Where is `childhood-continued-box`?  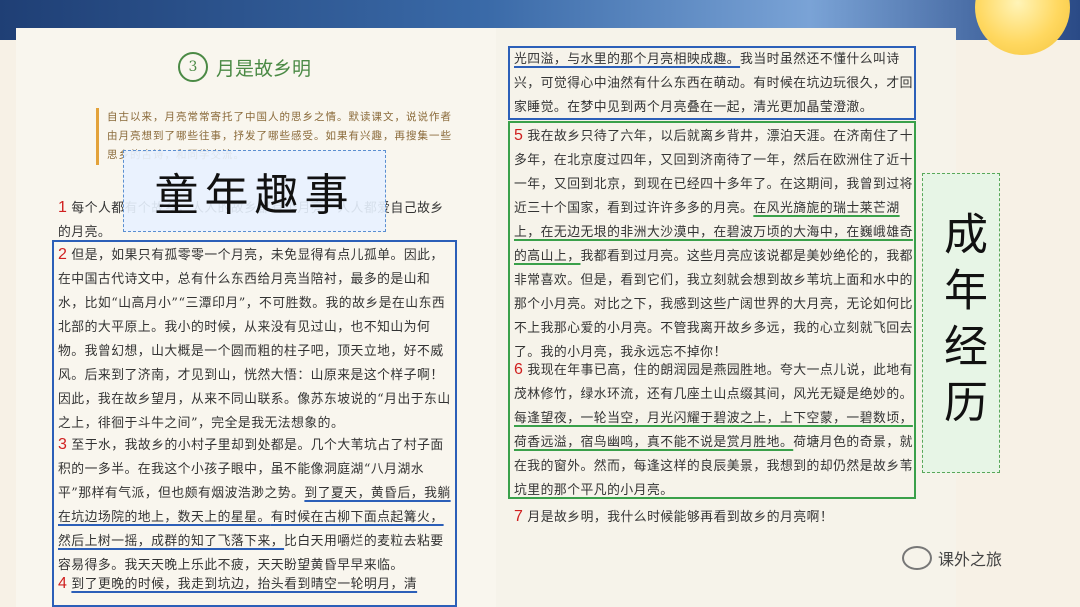 childhood-continued-box is located at coordinates (712, 83).